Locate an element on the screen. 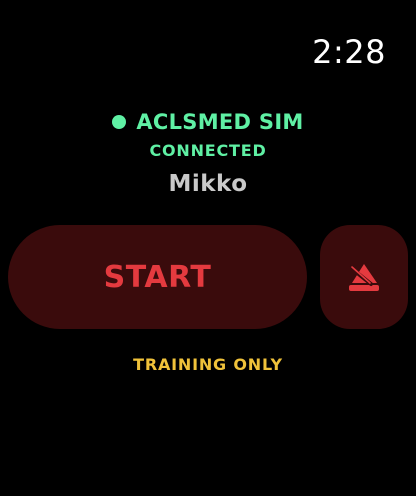 Image resolution: width=416 pixels, height=496 pixels. alarm-off-button is located at coordinates (364, 277).